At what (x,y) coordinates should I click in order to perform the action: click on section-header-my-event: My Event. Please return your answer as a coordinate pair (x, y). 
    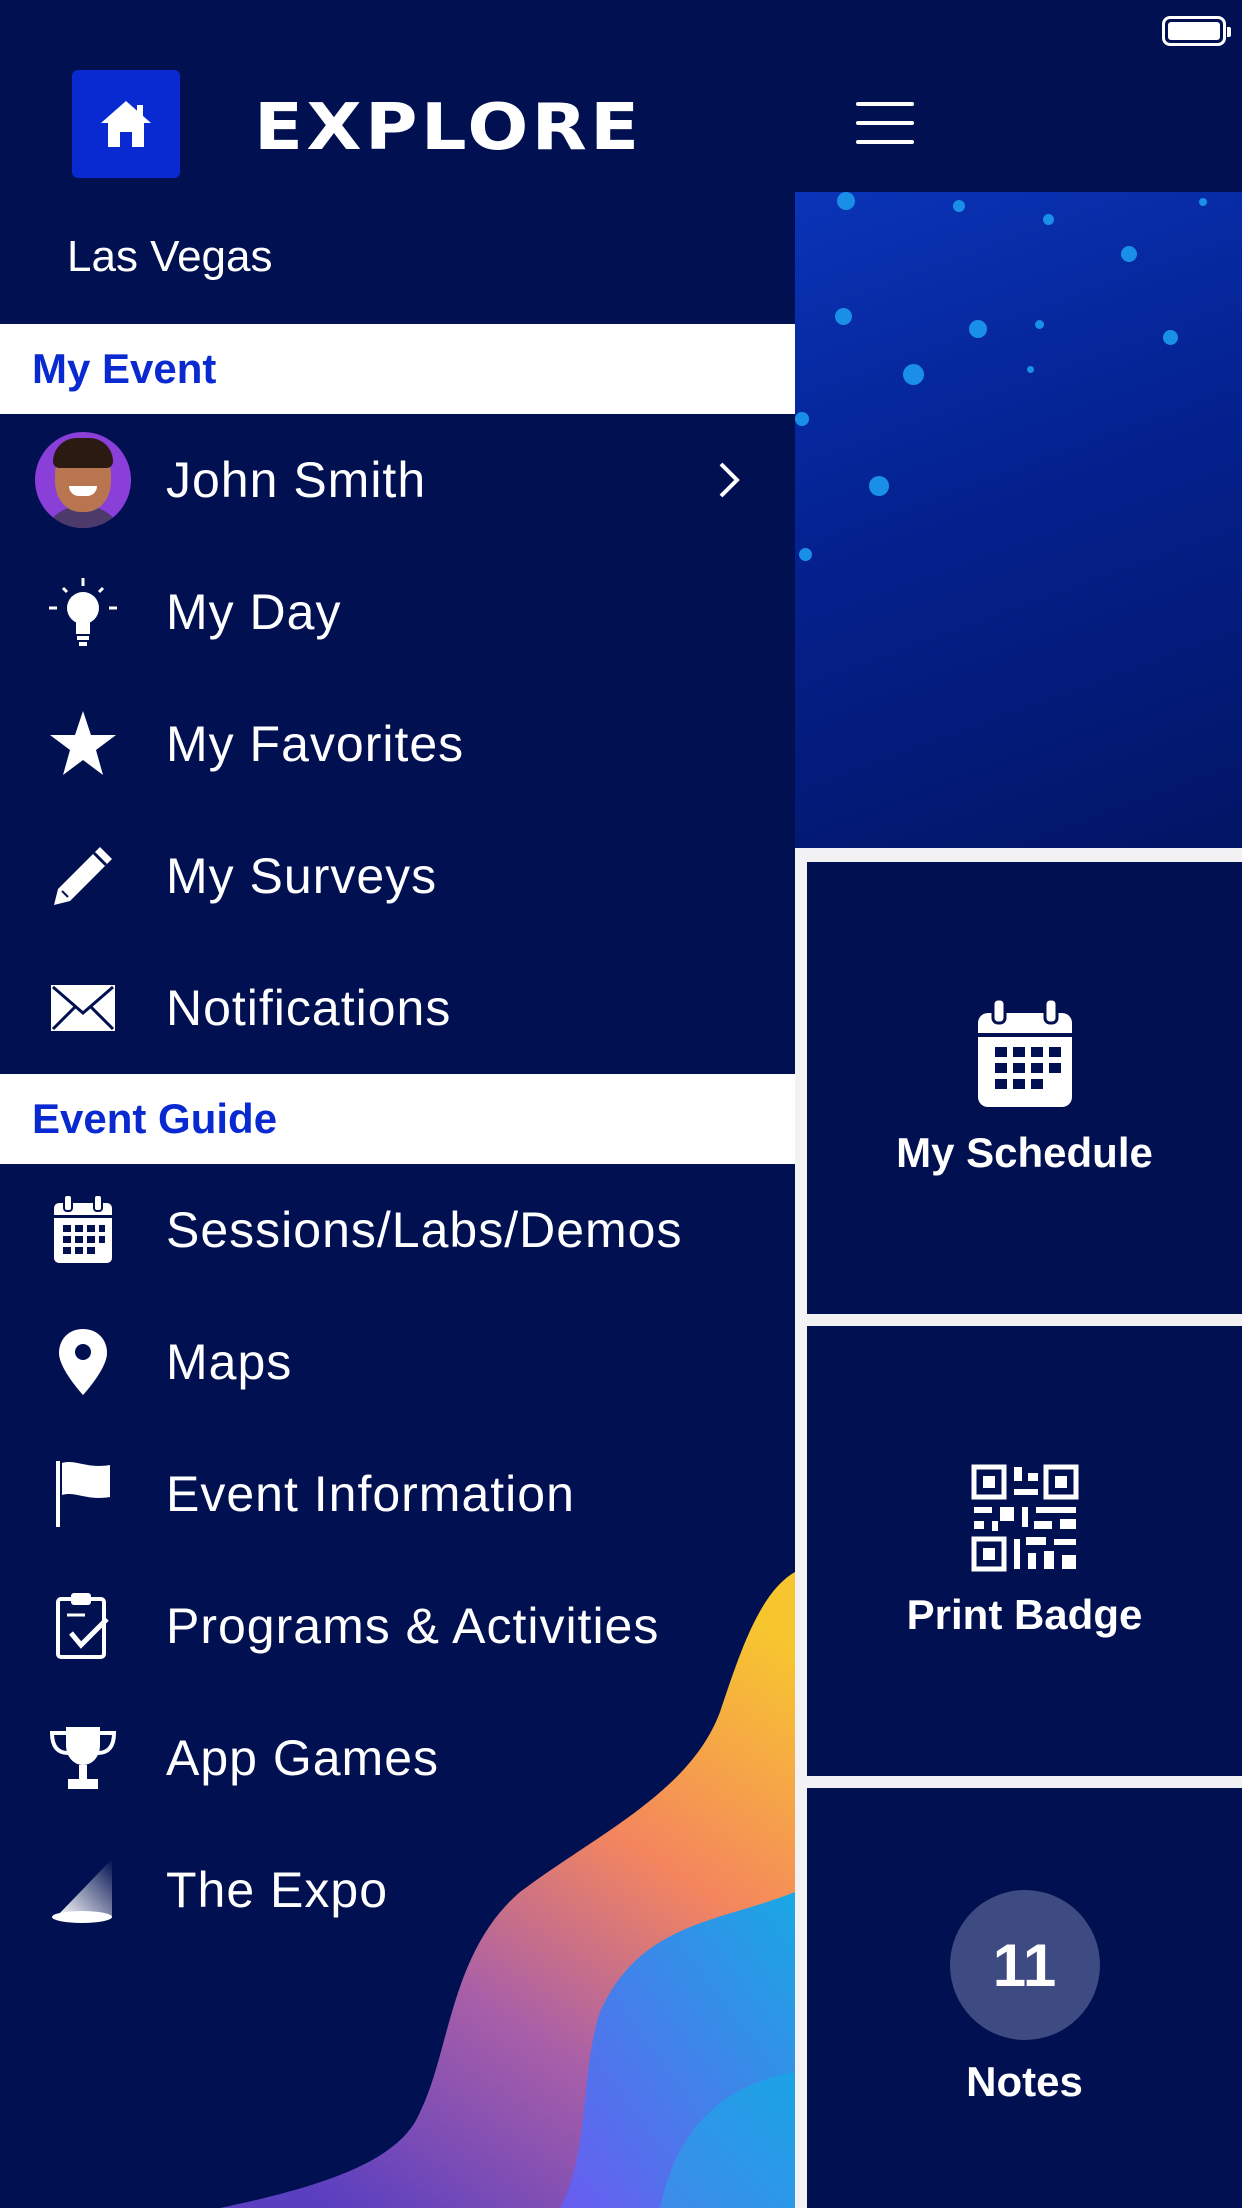
    Looking at the image, I should click on (397, 369).